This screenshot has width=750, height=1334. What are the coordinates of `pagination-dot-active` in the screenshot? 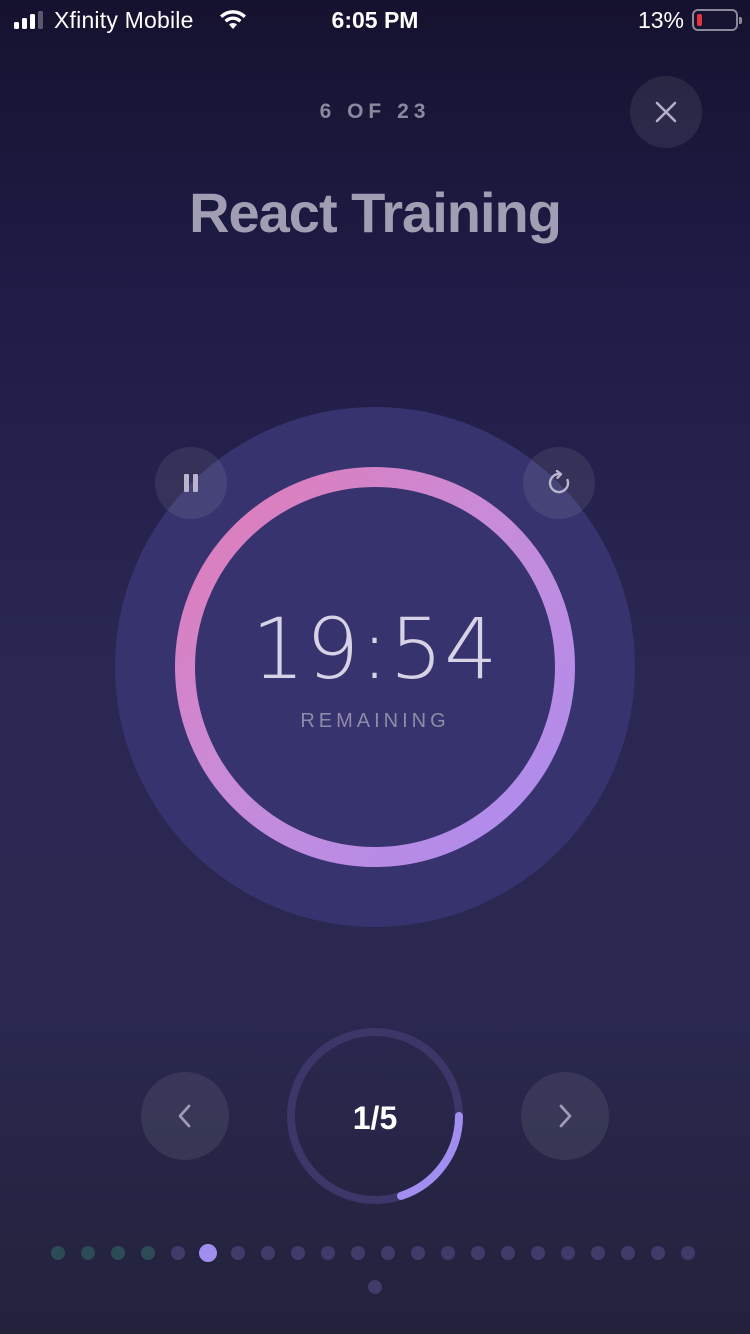 It's located at (208, 1253).